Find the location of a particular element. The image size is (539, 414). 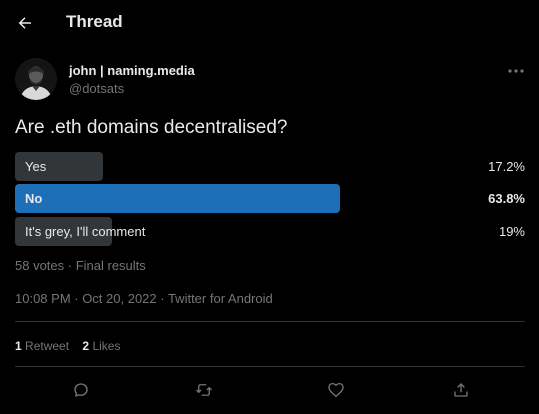

poll-option-label: It's grey, I'll comment is located at coordinates (85, 231).